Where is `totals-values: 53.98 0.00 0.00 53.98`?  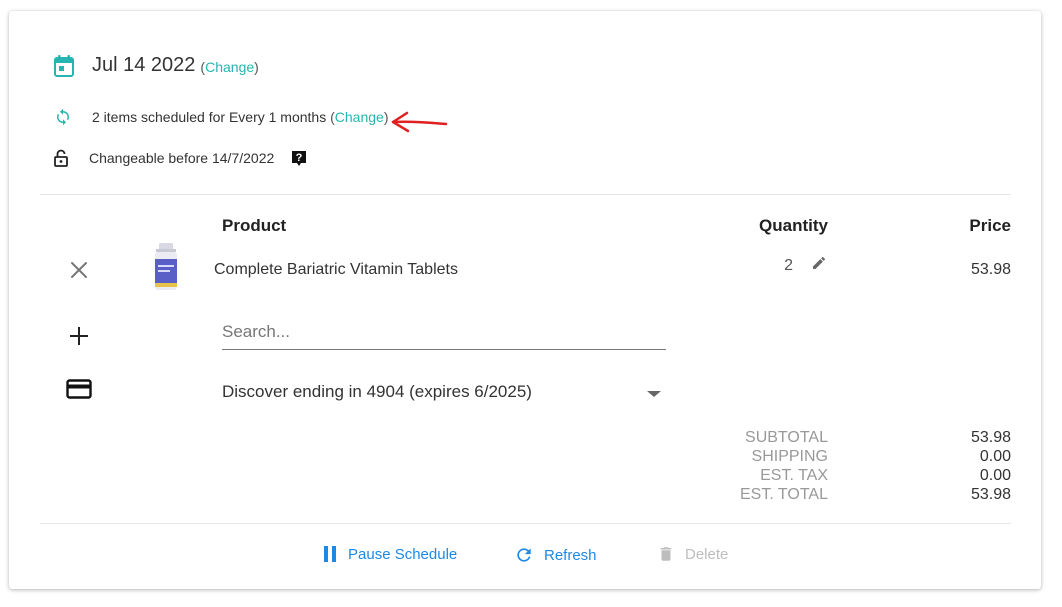
totals-values: 53.98 0.00 0.00 53.98 is located at coordinates (950, 466).